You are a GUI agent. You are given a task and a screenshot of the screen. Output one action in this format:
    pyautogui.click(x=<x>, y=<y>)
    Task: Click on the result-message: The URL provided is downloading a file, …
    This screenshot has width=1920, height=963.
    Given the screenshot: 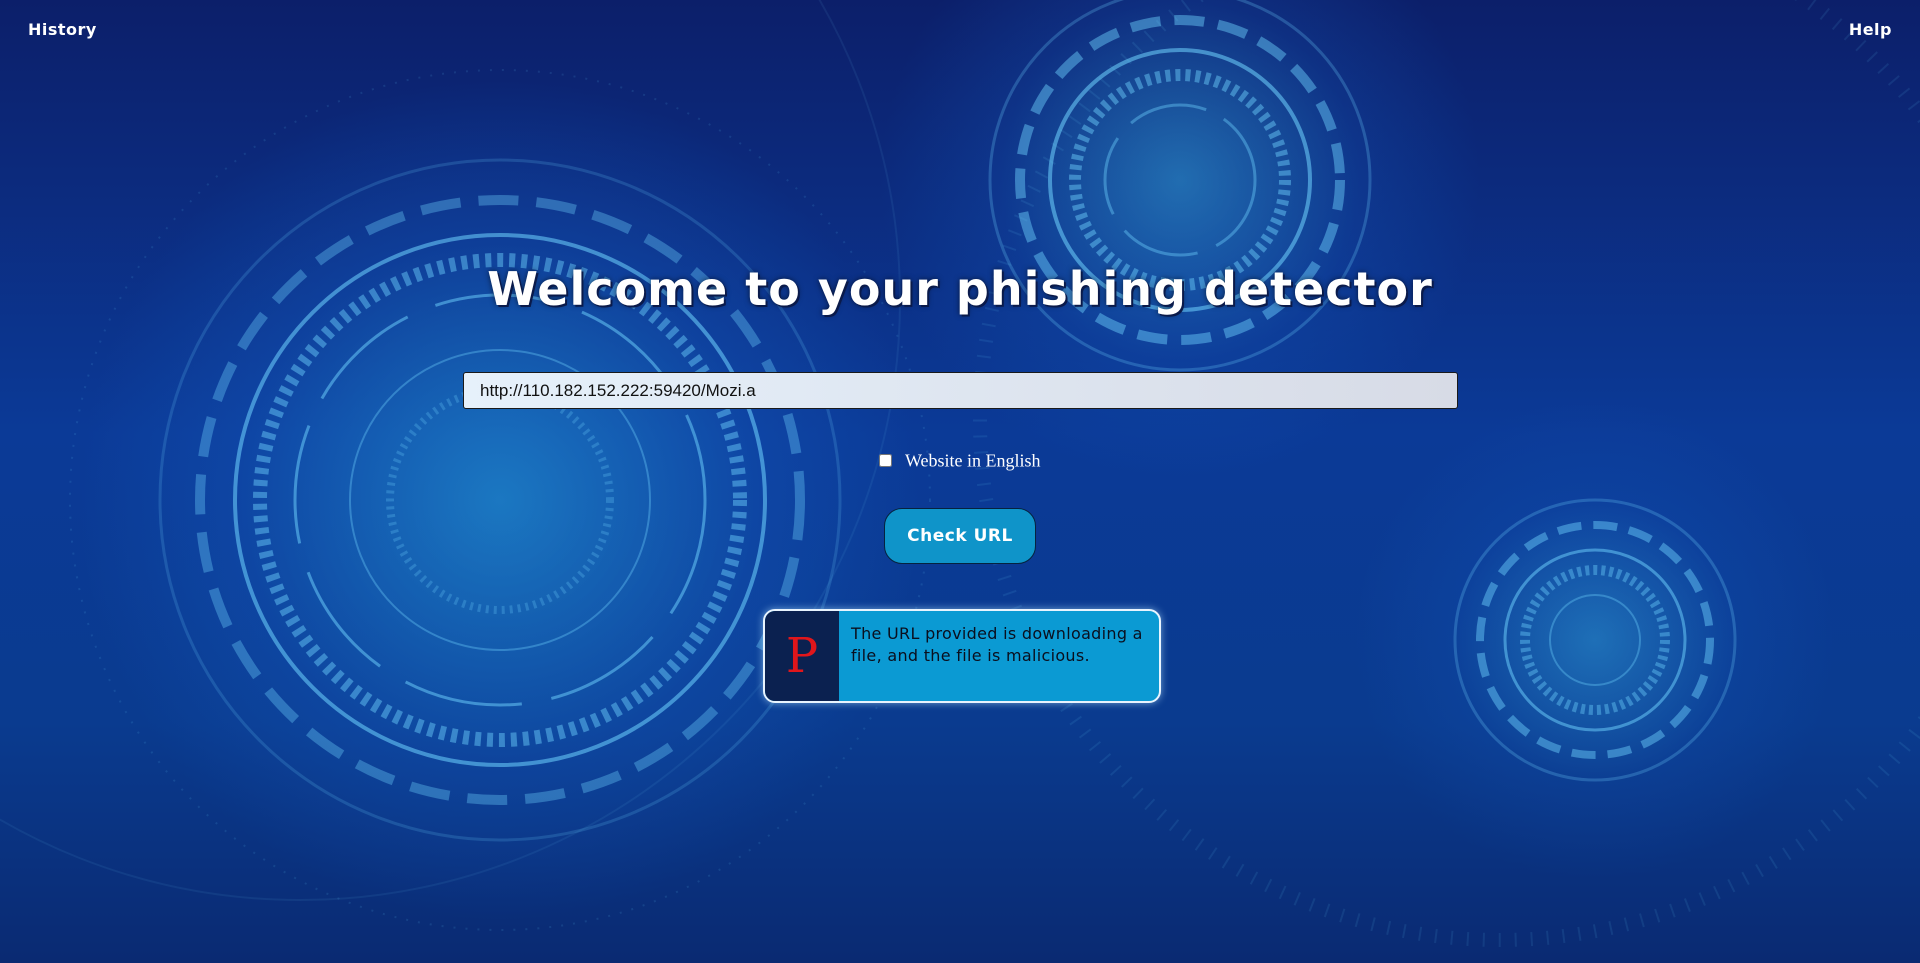 What is the action you would take?
    pyautogui.click(x=997, y=644)
    